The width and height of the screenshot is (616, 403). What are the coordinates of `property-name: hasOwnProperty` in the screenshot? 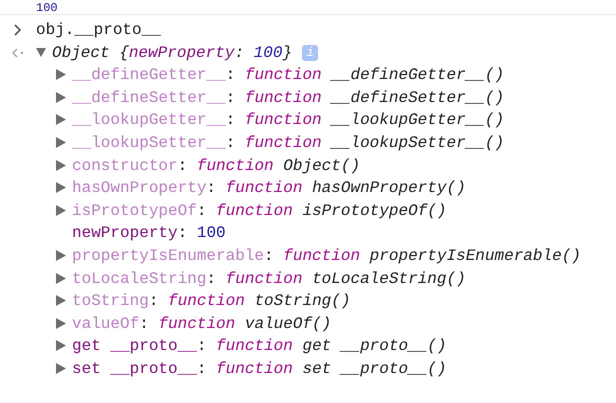 It's located at (139, 188).